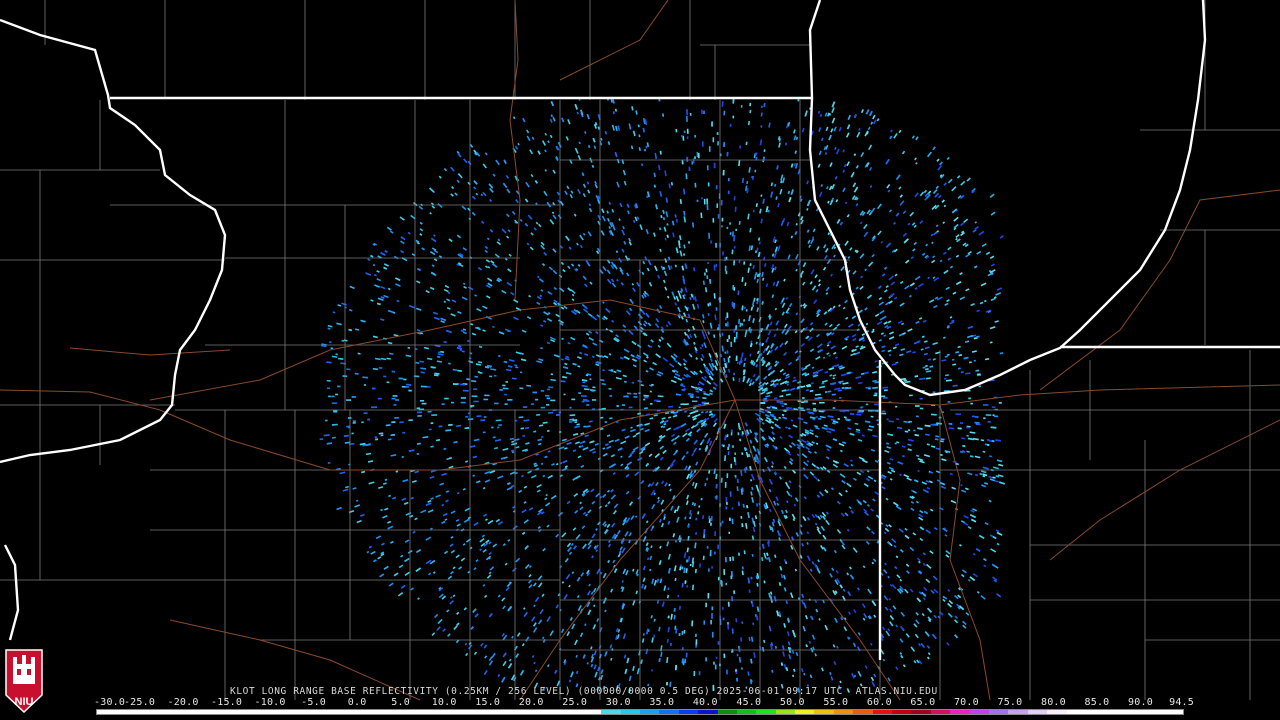 This screenshot has height=720, width=1280. I want to click on scale-tick-label: -25.0, so click(139, 702).